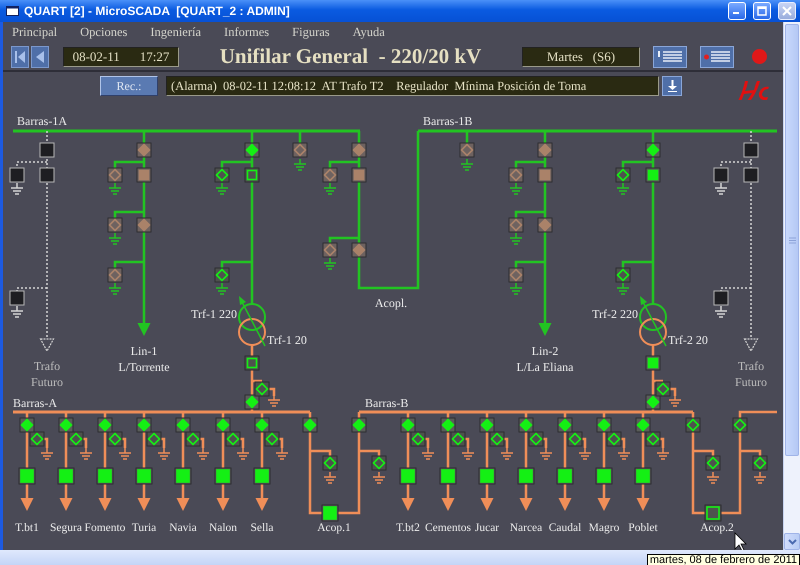 This screenshot has width=800, height=565. I want to click on list-button, so click(670, 57).